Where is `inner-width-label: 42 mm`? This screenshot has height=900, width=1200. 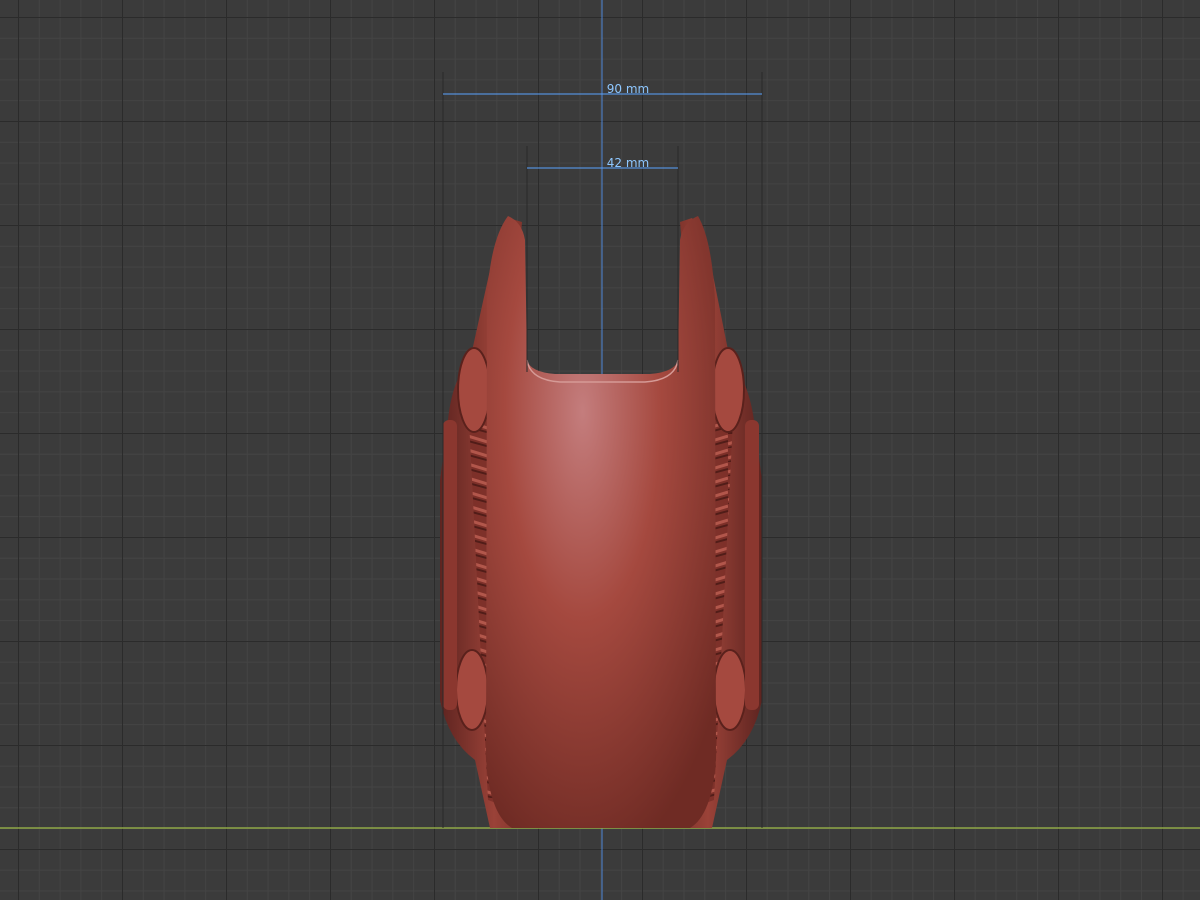
inner-width-label: 42 mm is located at coordinates (628, 163).